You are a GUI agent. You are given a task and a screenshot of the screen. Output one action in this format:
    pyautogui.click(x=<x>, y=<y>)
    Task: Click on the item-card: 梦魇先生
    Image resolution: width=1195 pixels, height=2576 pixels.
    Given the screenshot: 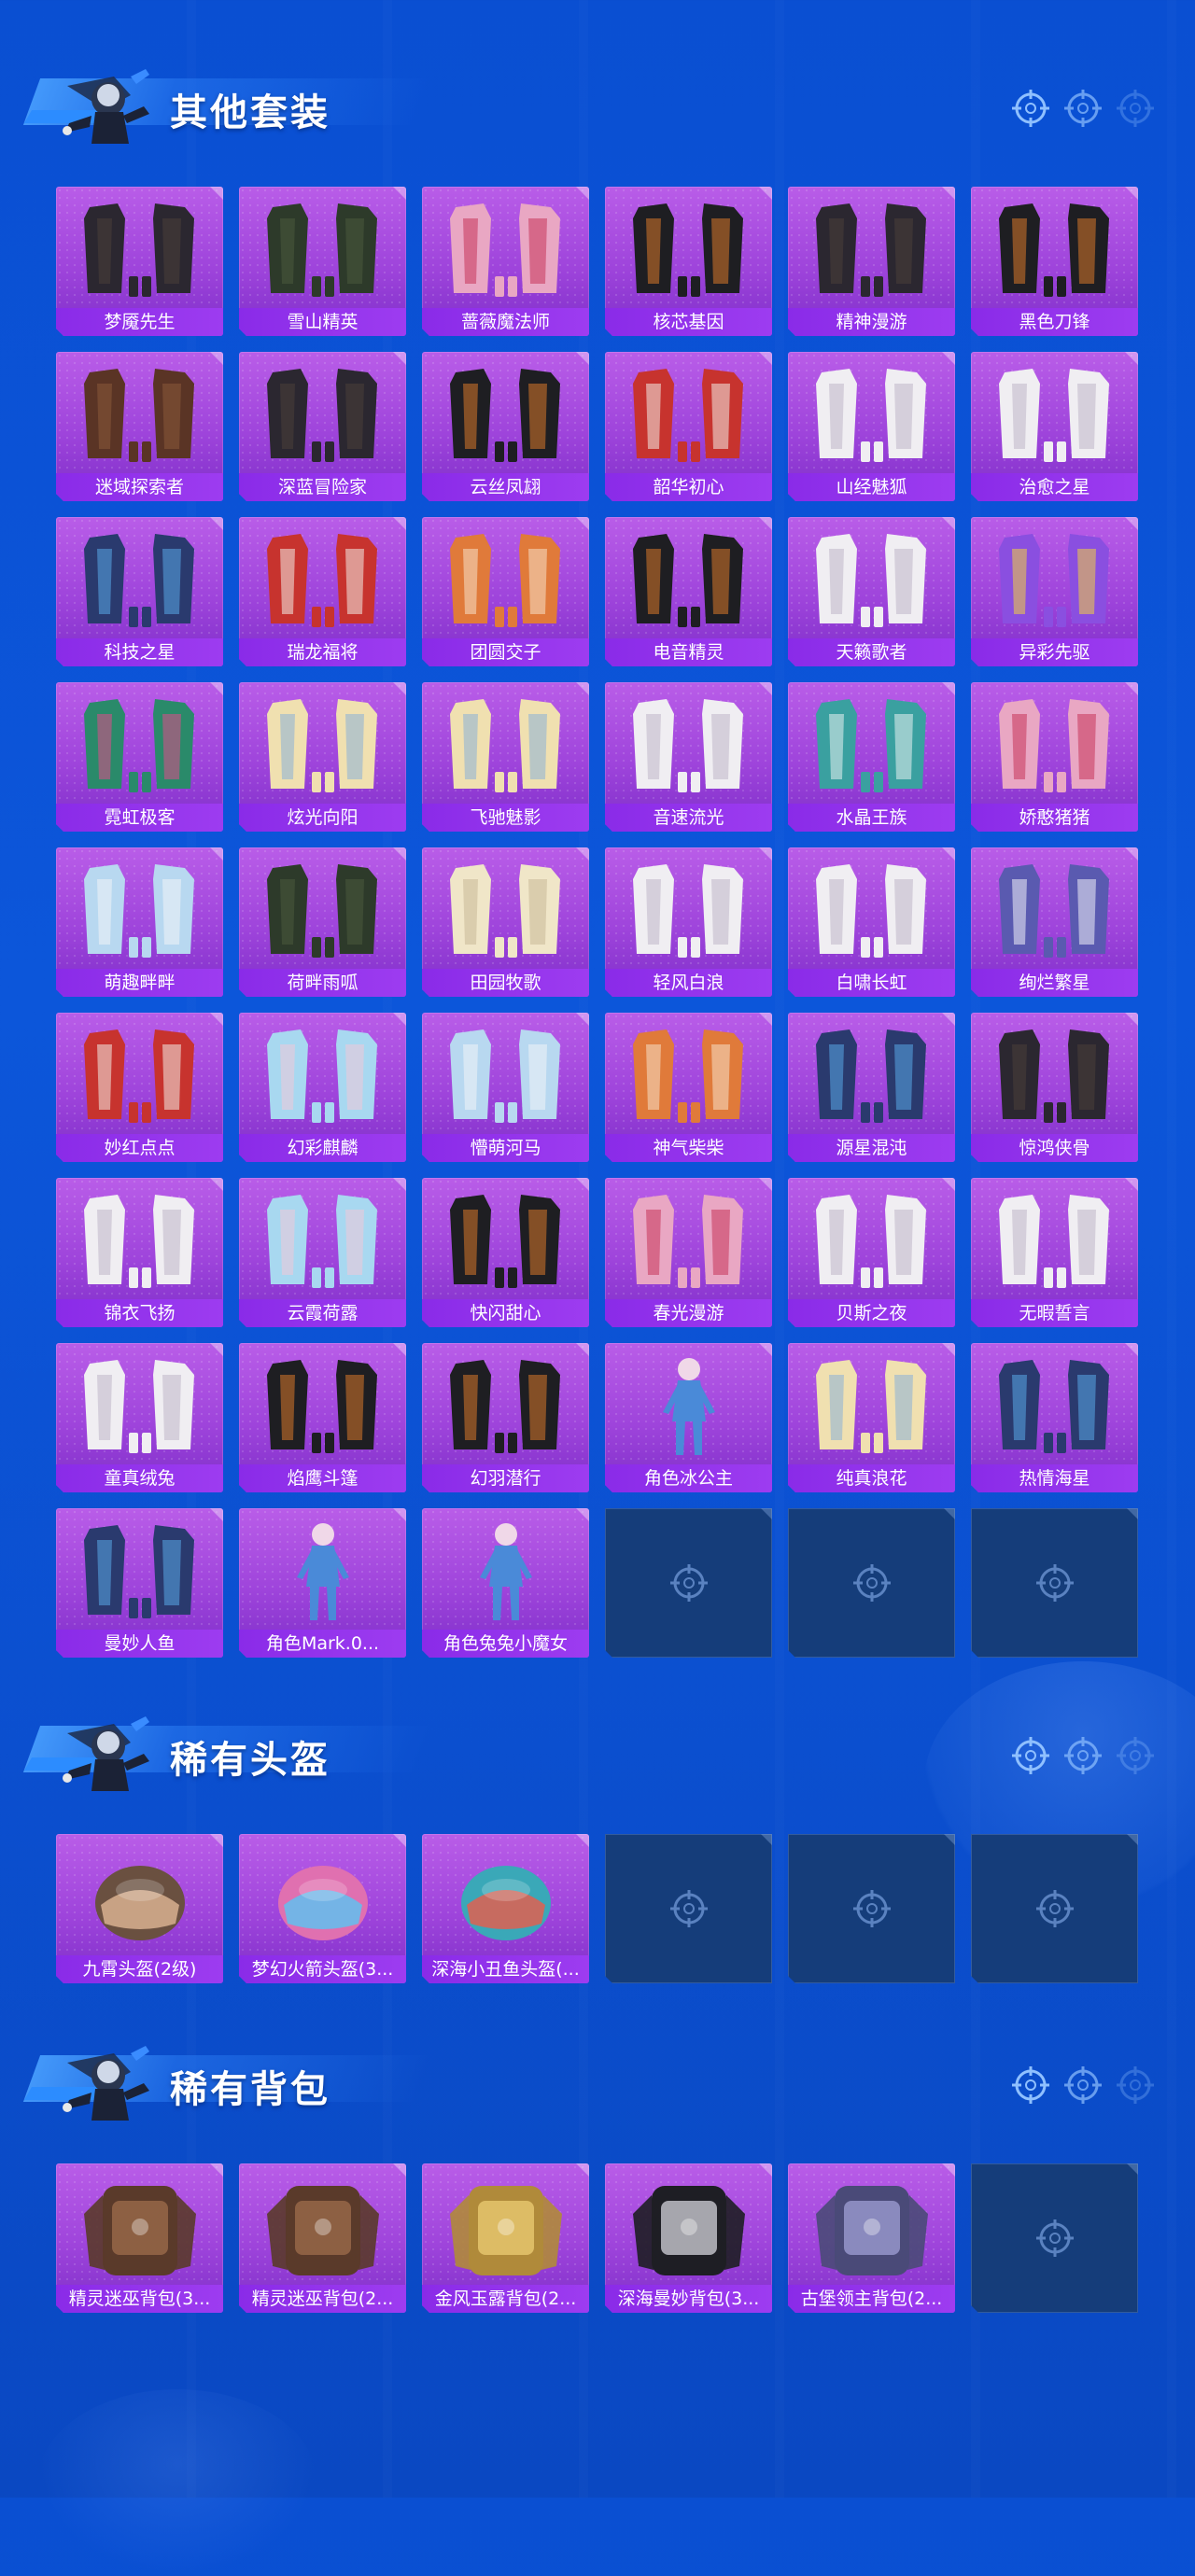 What is the action you would take?
    pyautogui.click(x=139, y=261)
    